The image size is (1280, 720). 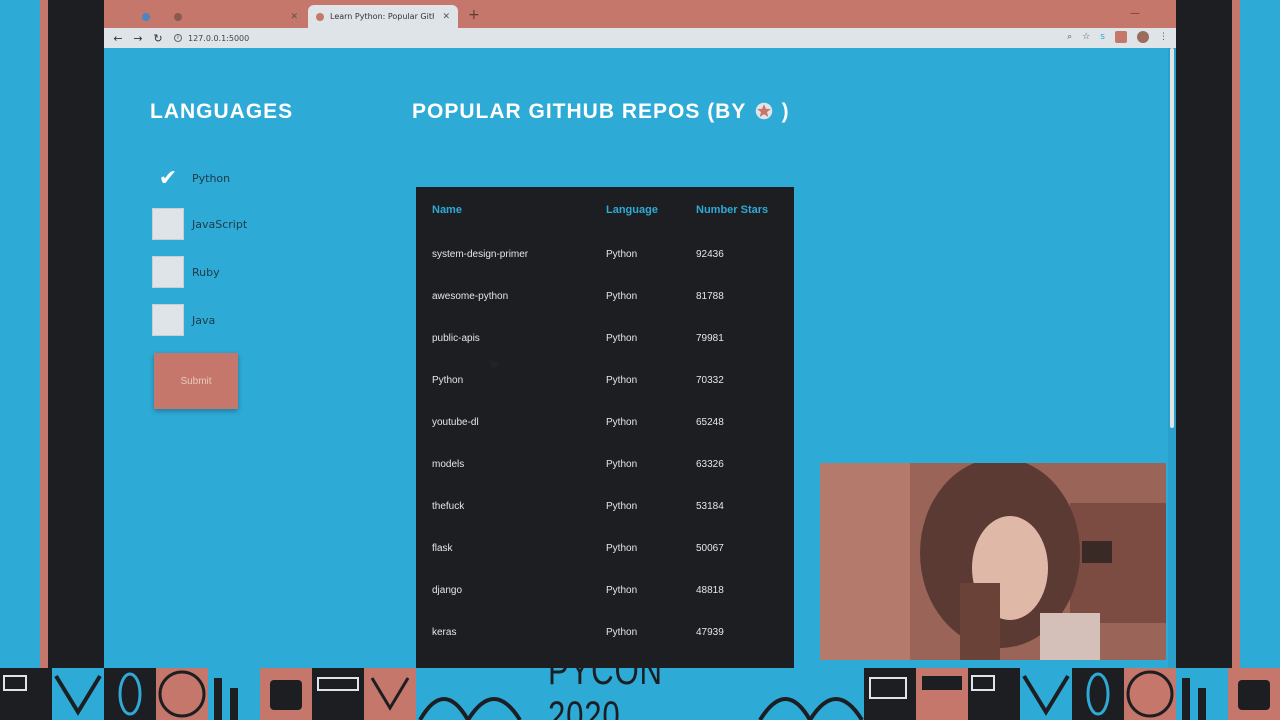 I want to click on pycon-footer-banner: PYCON 2020, so click(x=640, y=694).